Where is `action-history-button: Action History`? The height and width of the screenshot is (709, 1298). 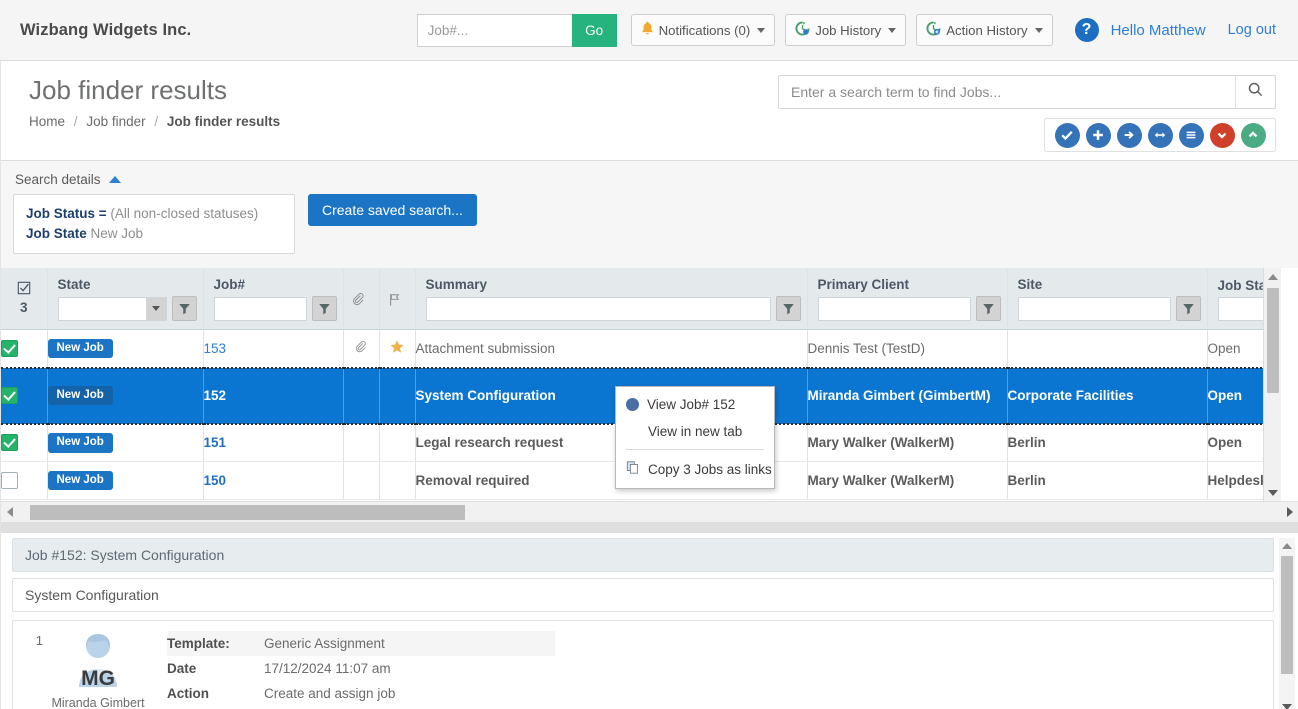
action-history-button: Action History is located at coordinates (984, 30).